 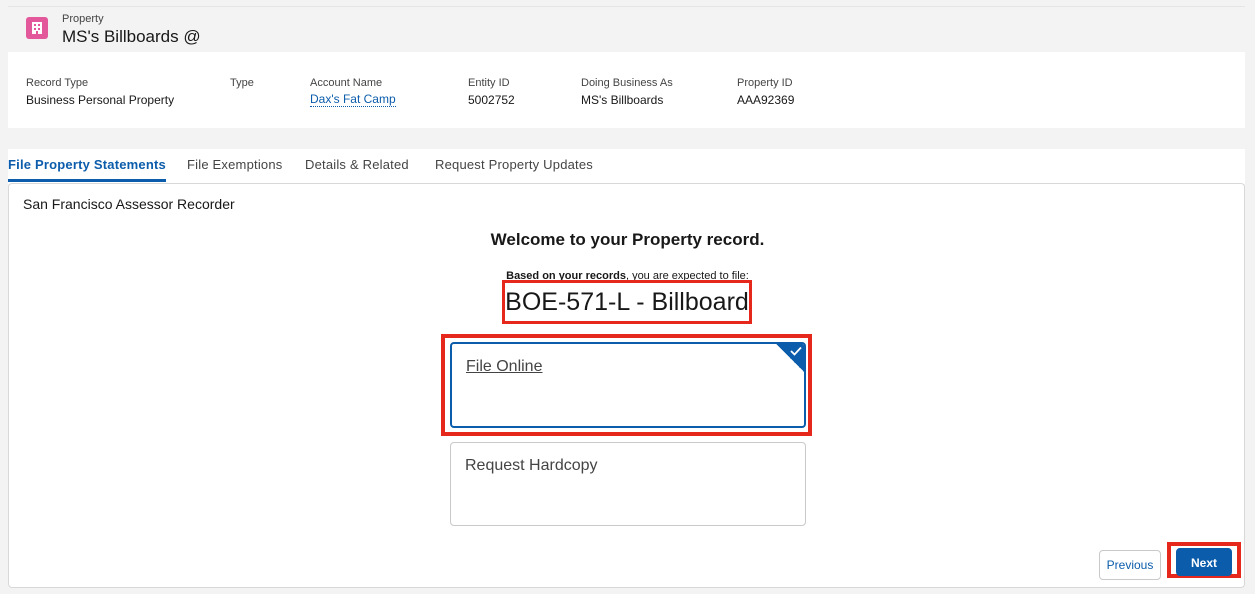 What do you see at coordinates (353, 99) in the screenshot?
I see `account-name-link: Dax's Fat Camp` at bounding box center [353, 99].